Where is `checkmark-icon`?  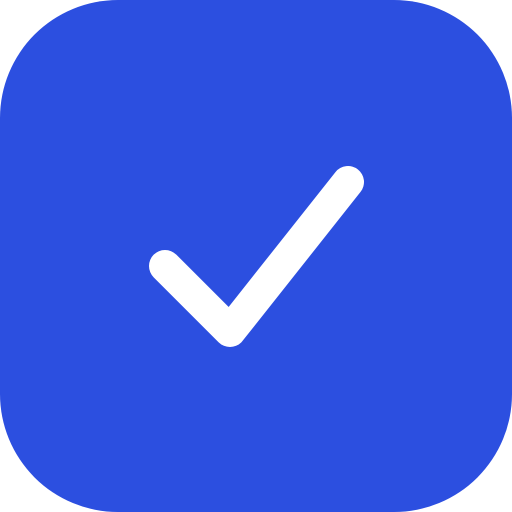 checkmark-icon is located at coordinates (256, 256).